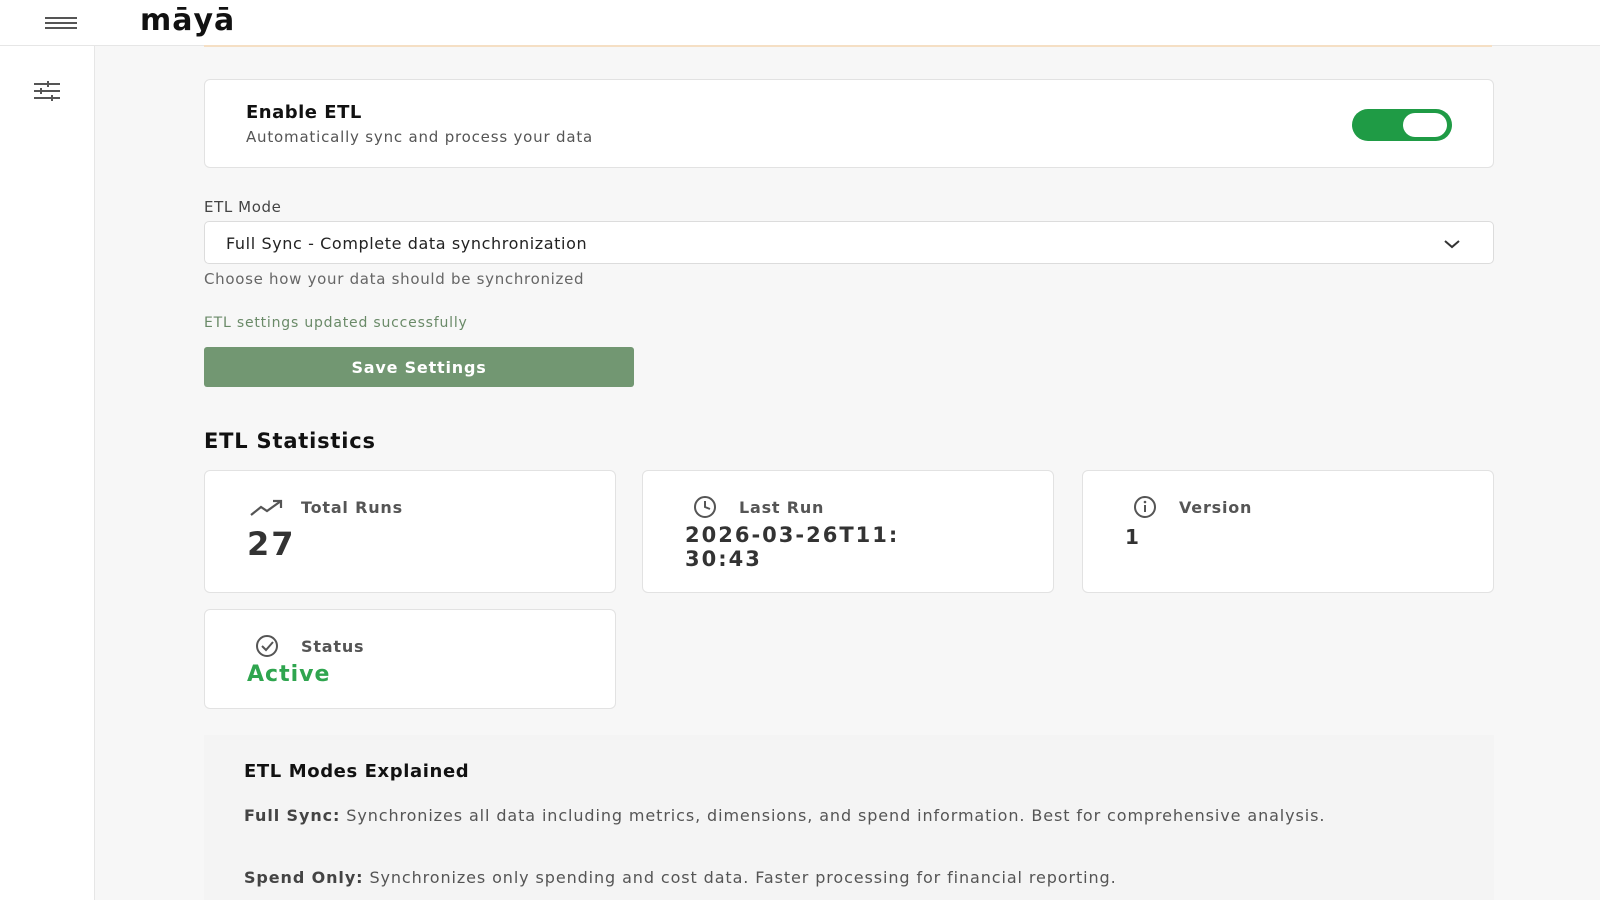 The height and width of the screenshot is (900, 1600). What do you see at coordinates (1452, 243) in the screenshot?
I see `chevron-down-icon` at bounding box center [1452, 243].